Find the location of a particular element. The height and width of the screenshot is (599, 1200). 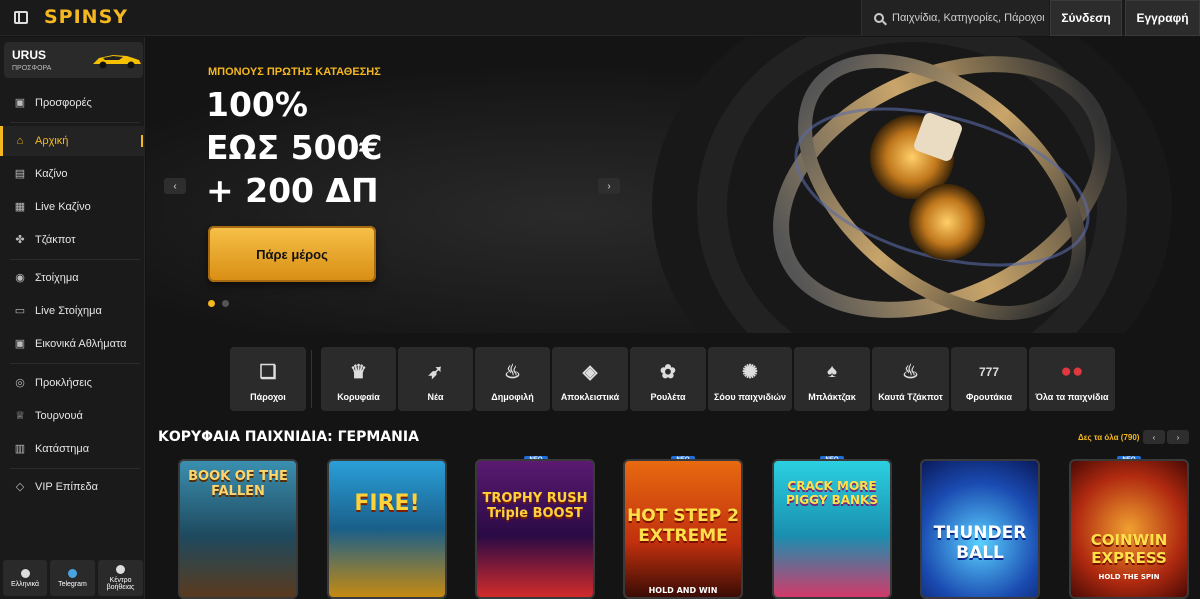

game-tile: THUNDER BALL is located at coordinates (980, 529).